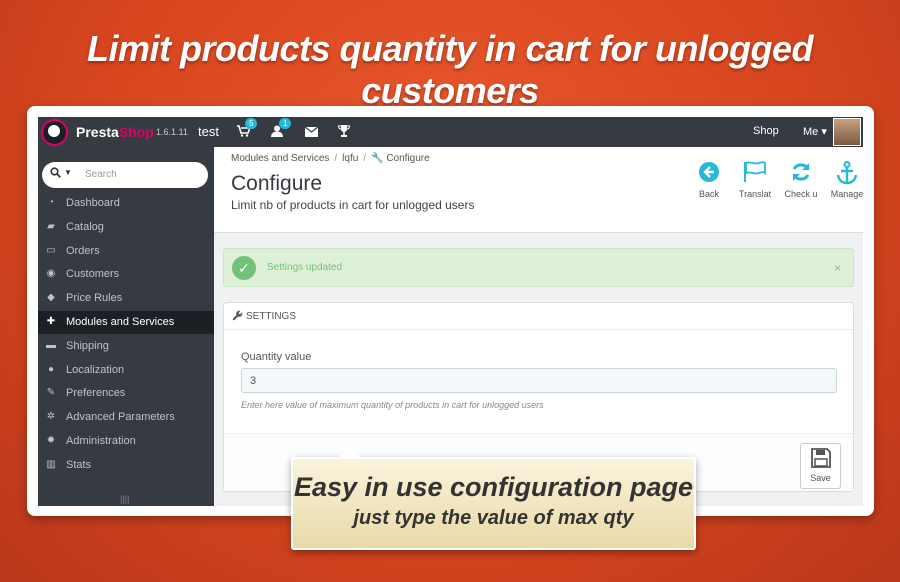 The height and width of the screenshot is (582, 900). Describe the element at coordinates (93, 274) in the screenshot. I see `sidebar-item-label: Customers` at that location.